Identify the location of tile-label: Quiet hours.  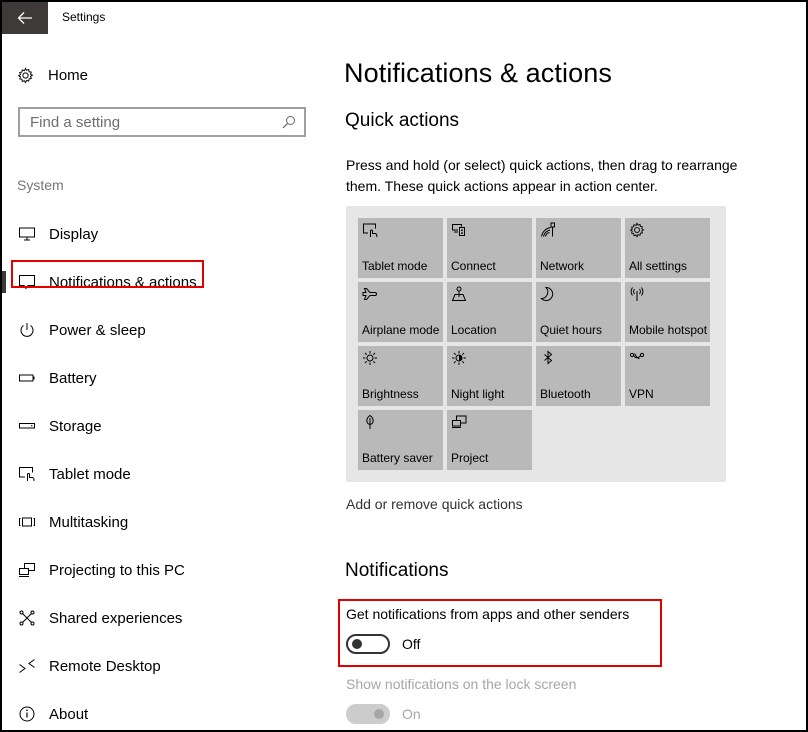
(571, 330).